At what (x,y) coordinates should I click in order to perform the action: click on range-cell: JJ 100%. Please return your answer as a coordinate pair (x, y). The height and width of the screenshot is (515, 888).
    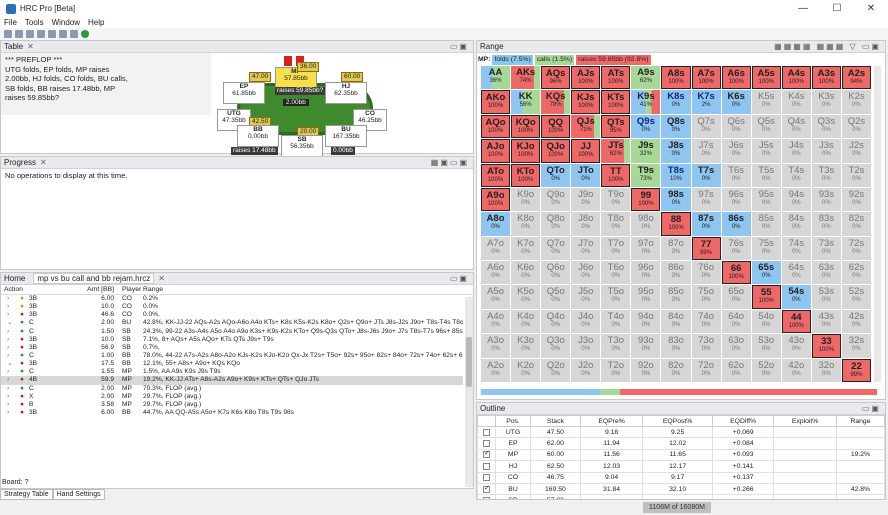
    Looking at the image, I should click on (586, 151).